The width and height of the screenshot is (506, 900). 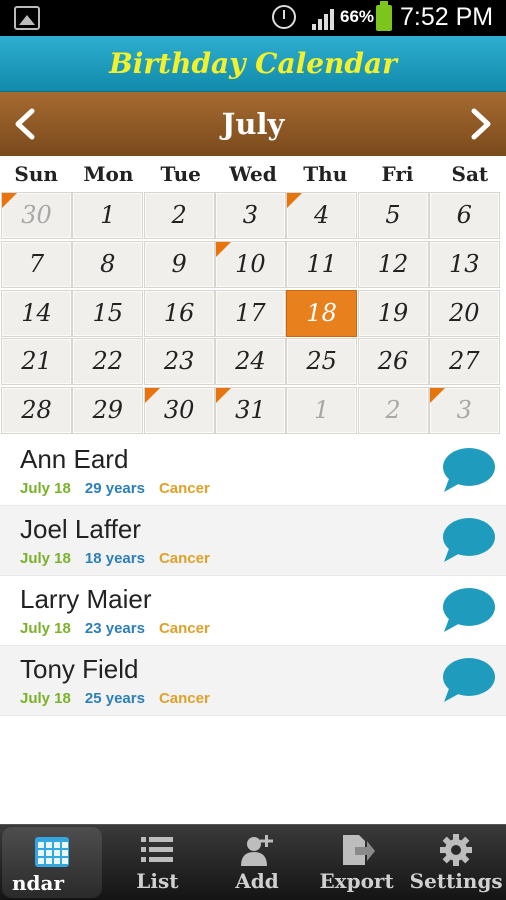 I want to click on calendar-icon, so click(x=52, y=852).